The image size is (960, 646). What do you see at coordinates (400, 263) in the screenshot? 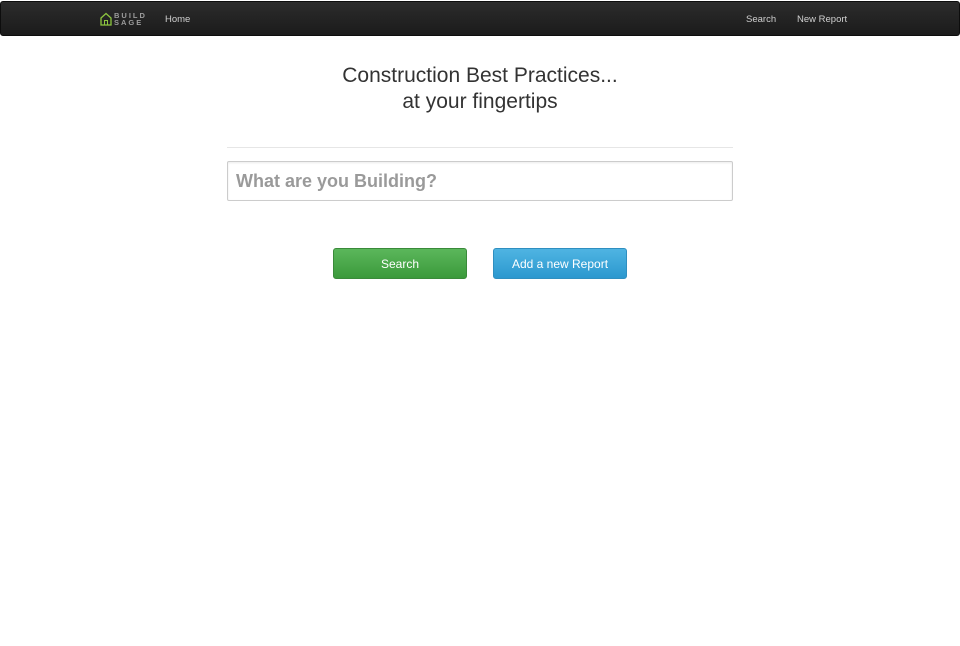
I see `search-button: Search` at bounding box center [400, 263].